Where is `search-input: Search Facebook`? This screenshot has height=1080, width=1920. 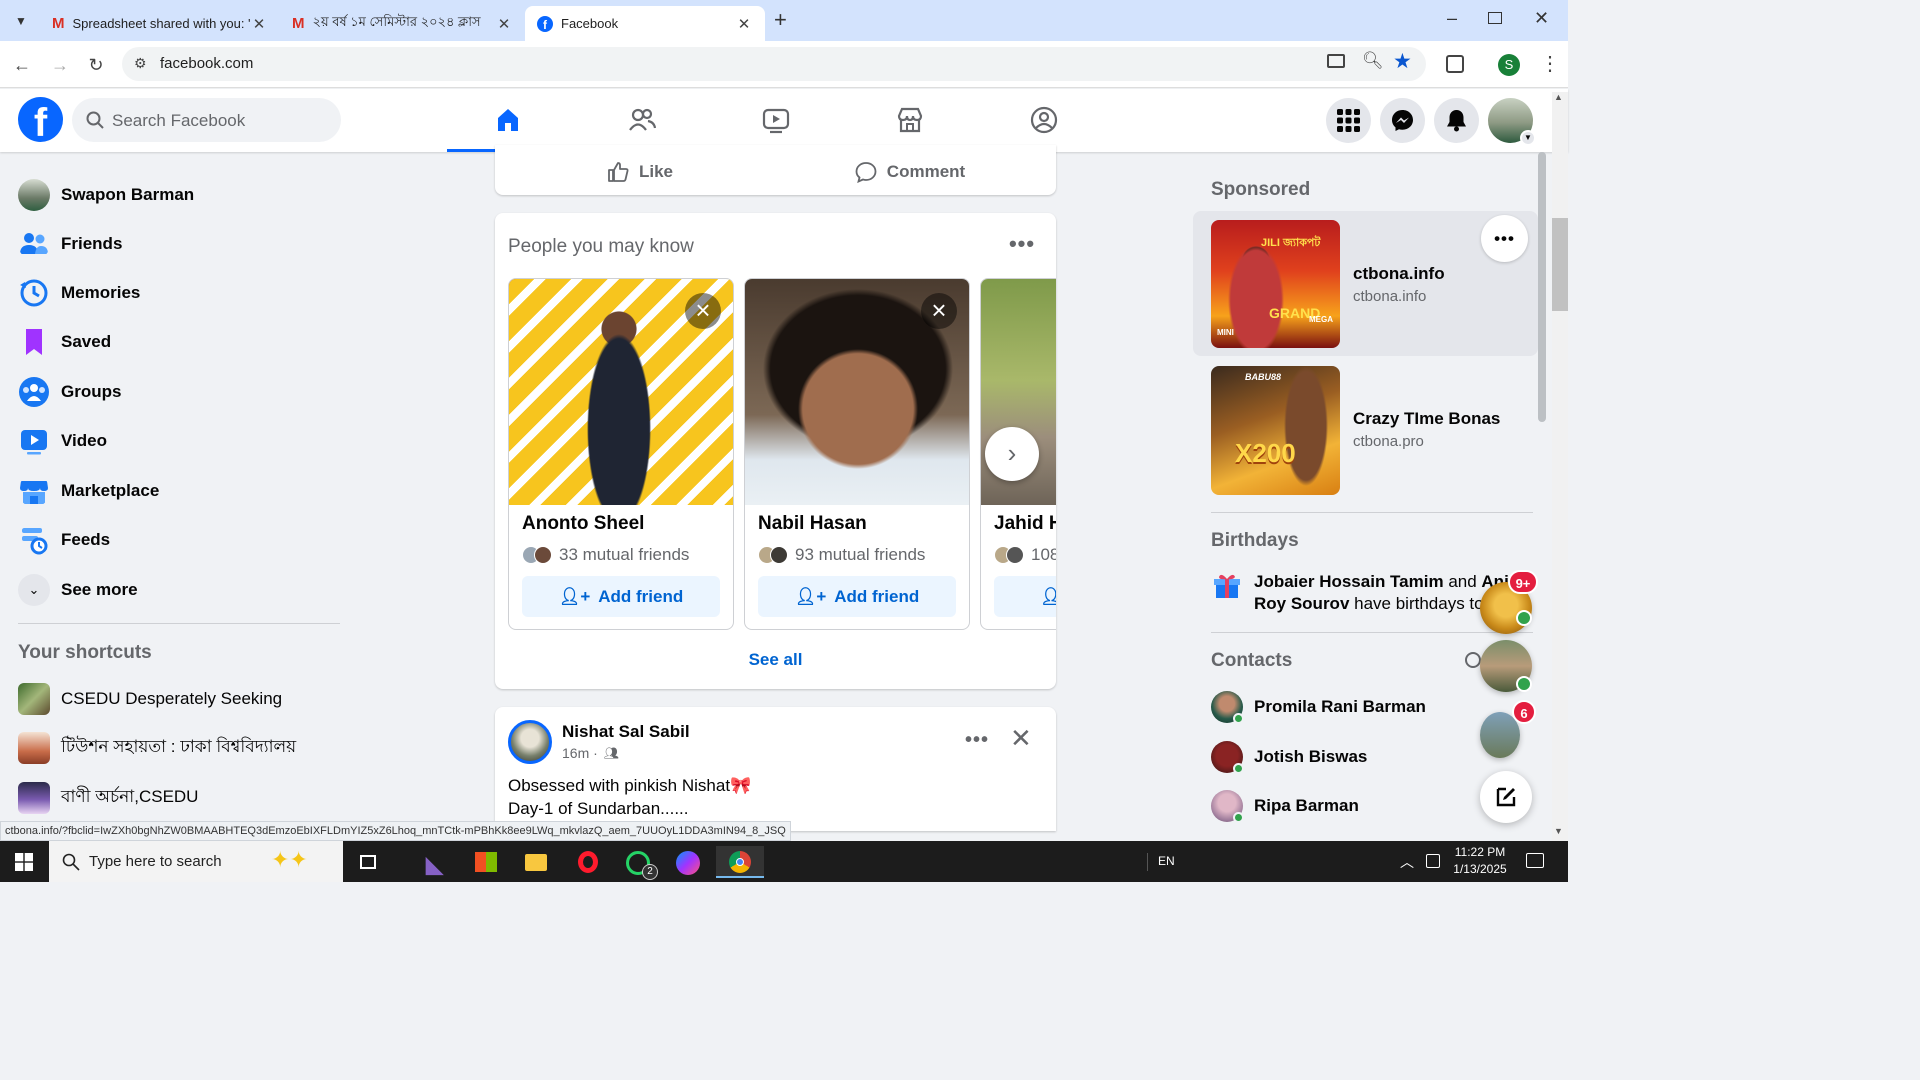 search-input: Search Facebook is located at coordinates (206, 120).